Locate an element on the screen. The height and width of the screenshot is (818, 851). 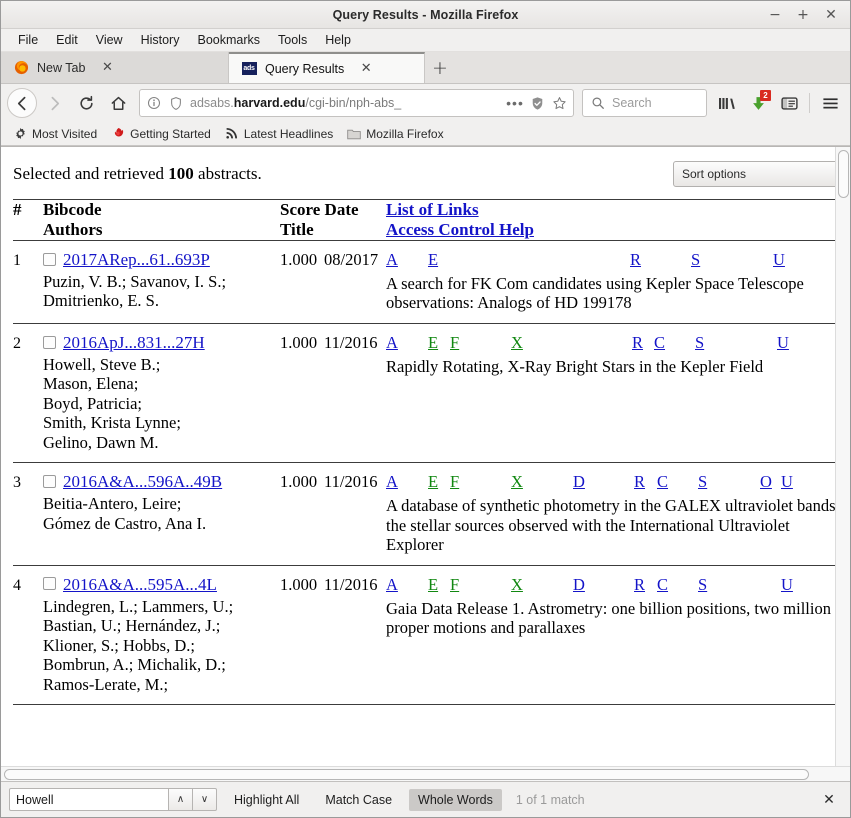
maximize-button: + is located at coordinates (803, 15).